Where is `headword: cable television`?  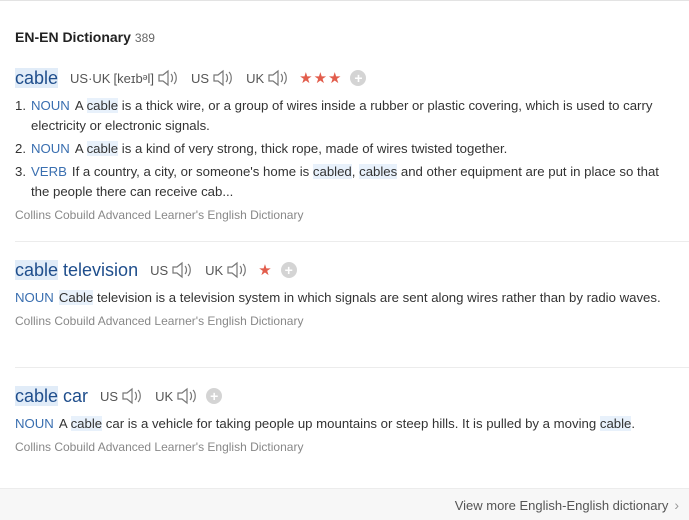
headword: cable television is located at coordinates (76, 270).